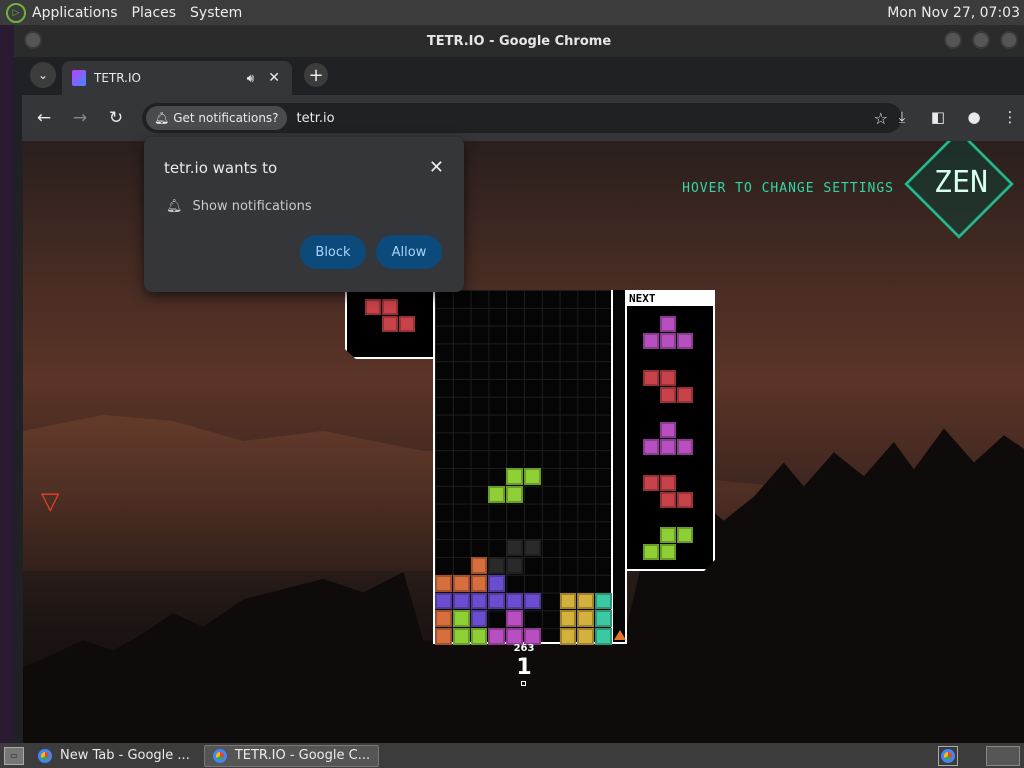 This screenshot has width=1024, height=768. What do you see at coordinates (524, 648) in the screenshot?
I see `score-small: 263` at bounding box center [524, 648].